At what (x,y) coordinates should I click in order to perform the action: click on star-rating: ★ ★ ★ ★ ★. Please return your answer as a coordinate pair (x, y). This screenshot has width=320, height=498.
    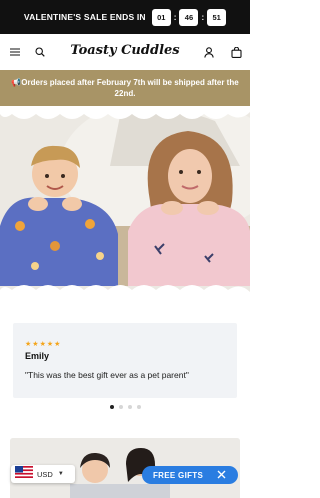
    Looking at the image, I should click on (125, 344).